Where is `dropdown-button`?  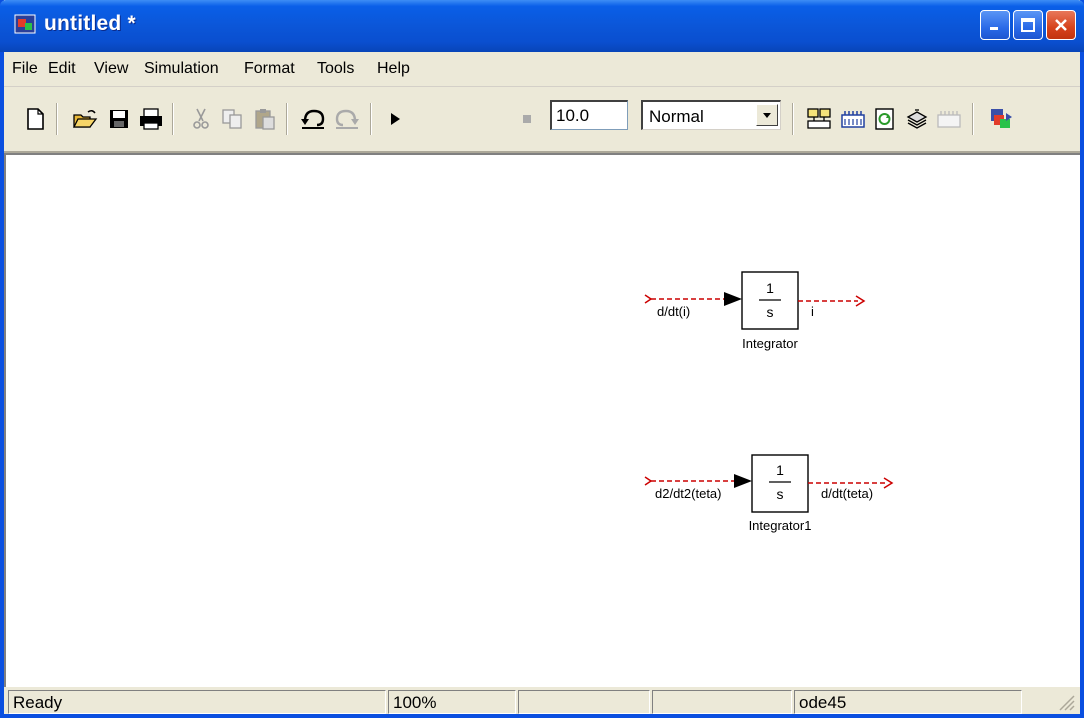 dropdown-button is located at coordinates (767, 115).